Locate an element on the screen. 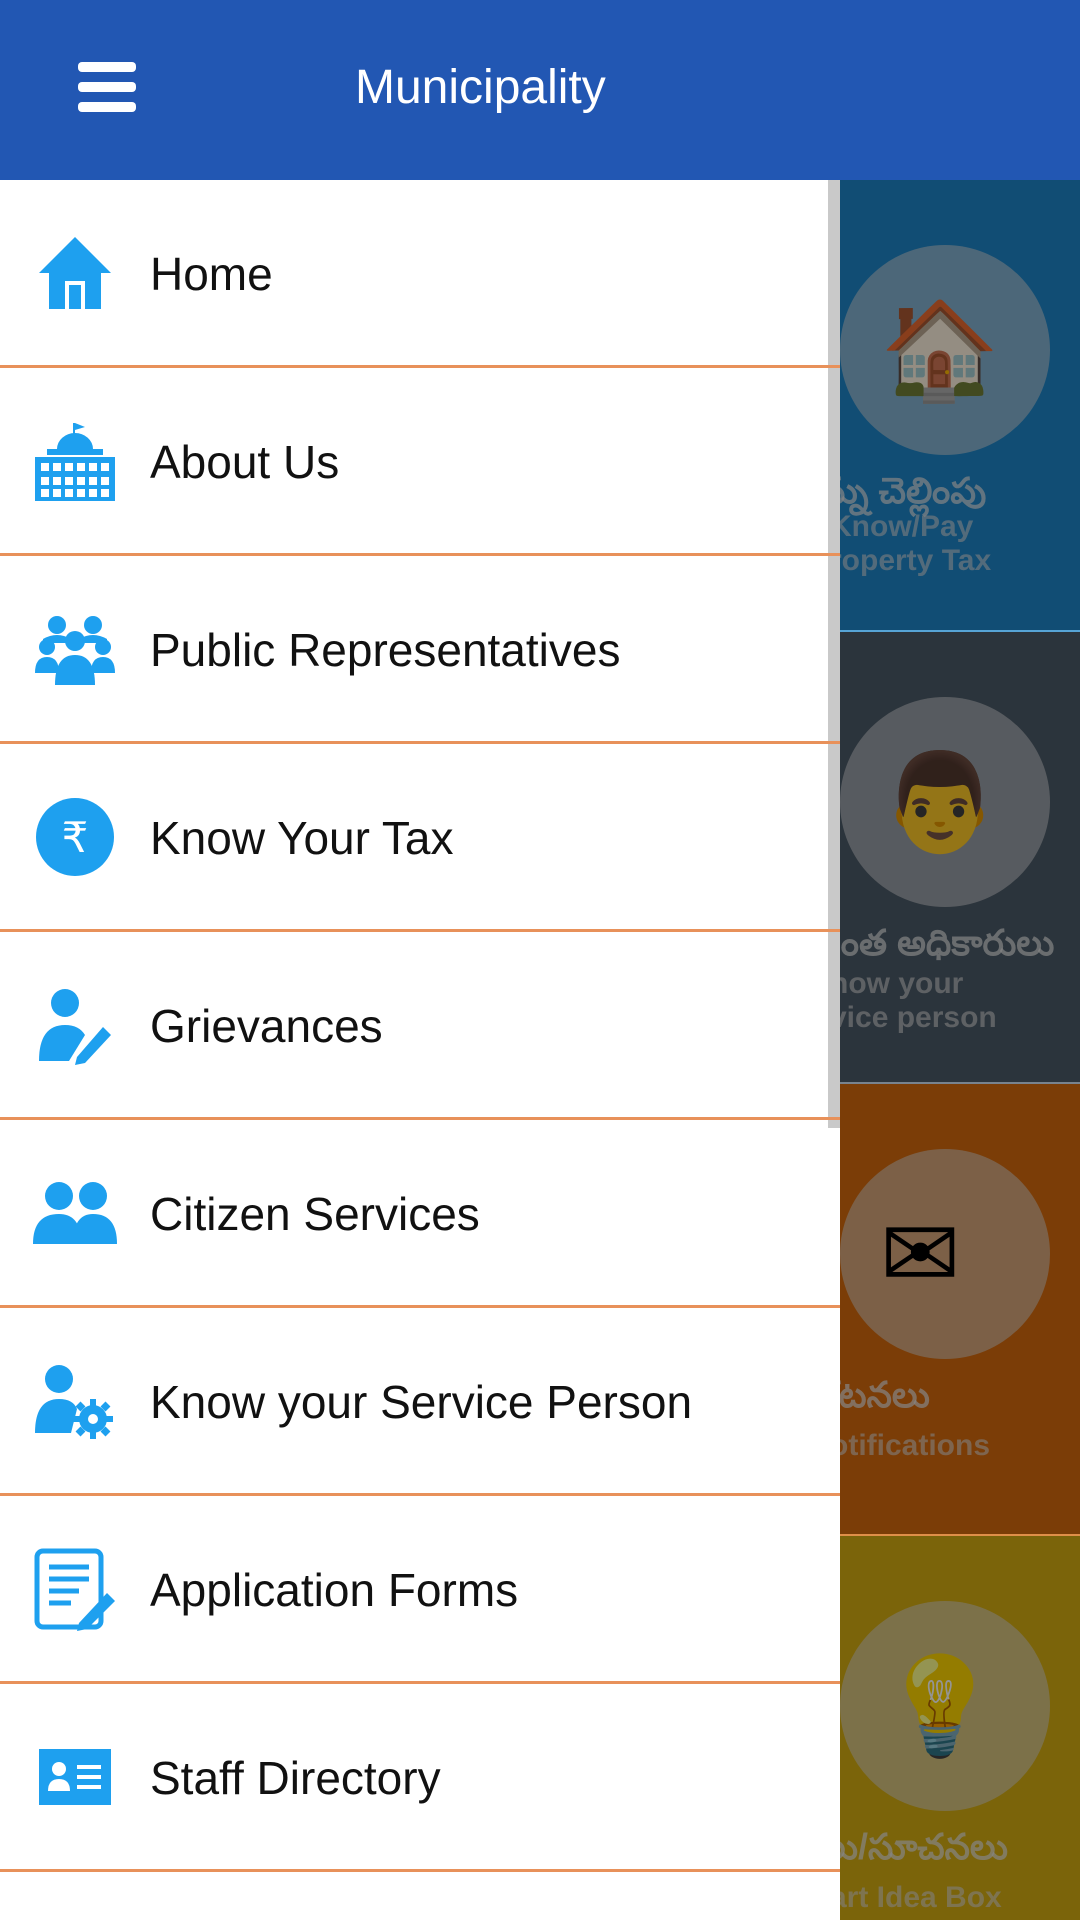 The image size is (1080, 1920). menu-label: Citizen Services is located at coordinates (315, 1214).